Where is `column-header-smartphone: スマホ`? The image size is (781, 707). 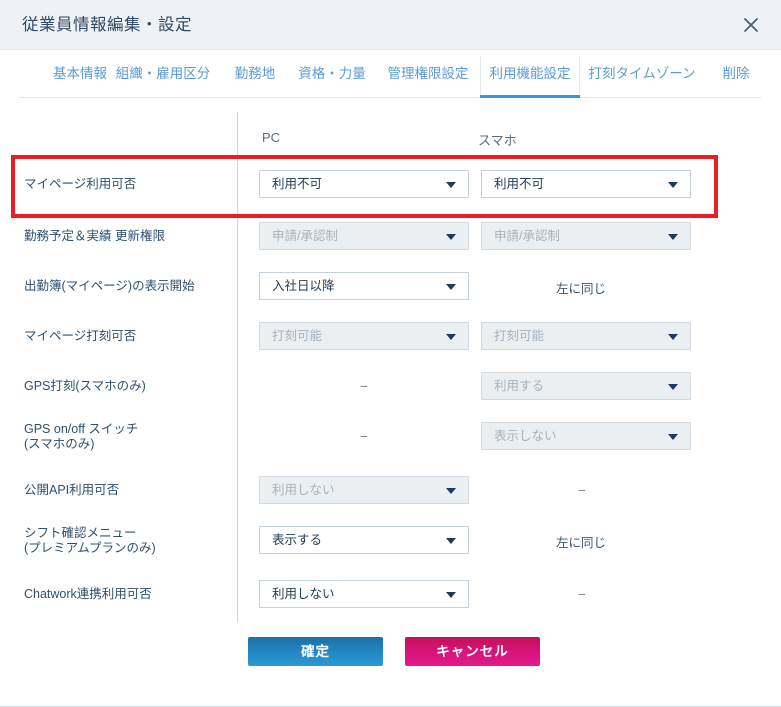 column-header-smartphone: スマホ is located at coordinates (497, 140).